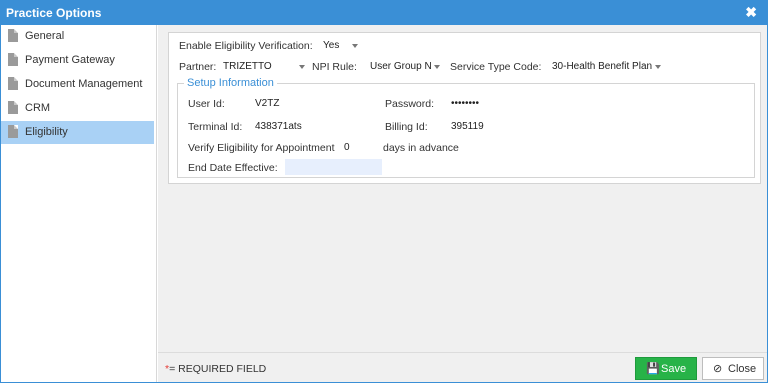 The height and width of the screenshot is (383, 768). What do you see at coordinates (77, 36) in the screenshot?
I see `sidebar-item-general: General` at bounding box center [77, 36].